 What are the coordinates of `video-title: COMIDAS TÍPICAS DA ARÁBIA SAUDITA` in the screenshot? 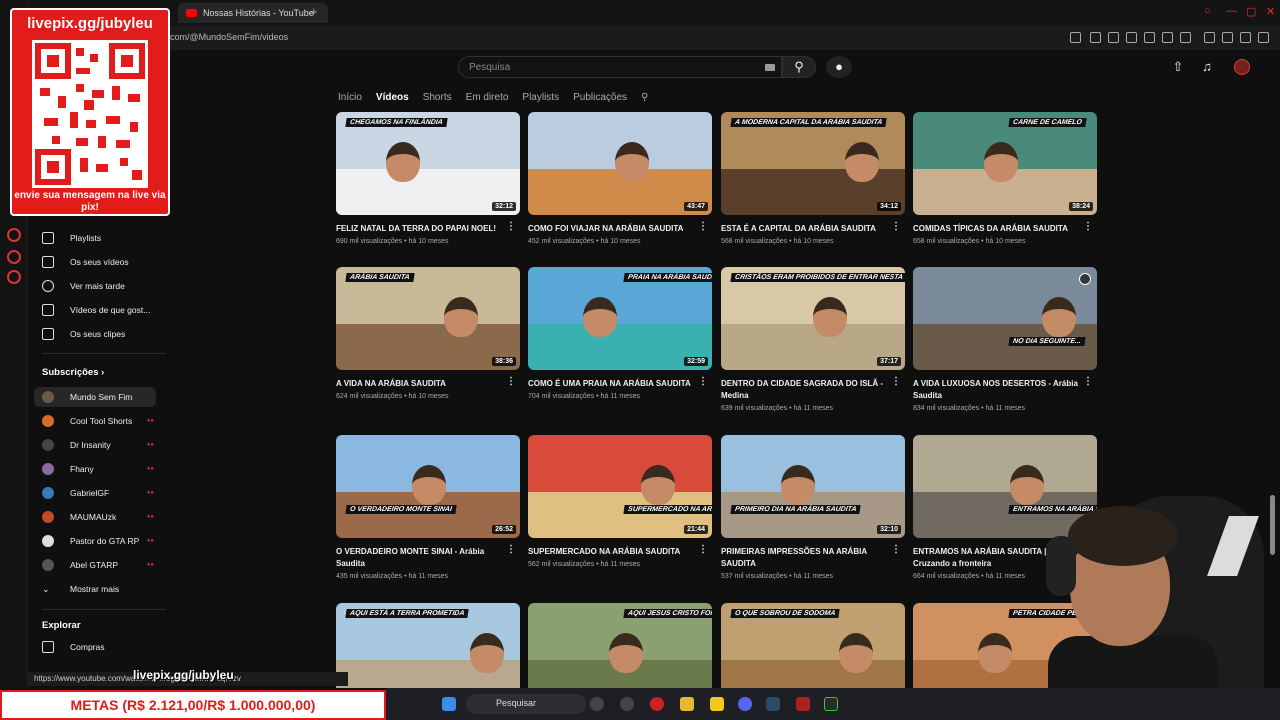 It's located at (997, 229).